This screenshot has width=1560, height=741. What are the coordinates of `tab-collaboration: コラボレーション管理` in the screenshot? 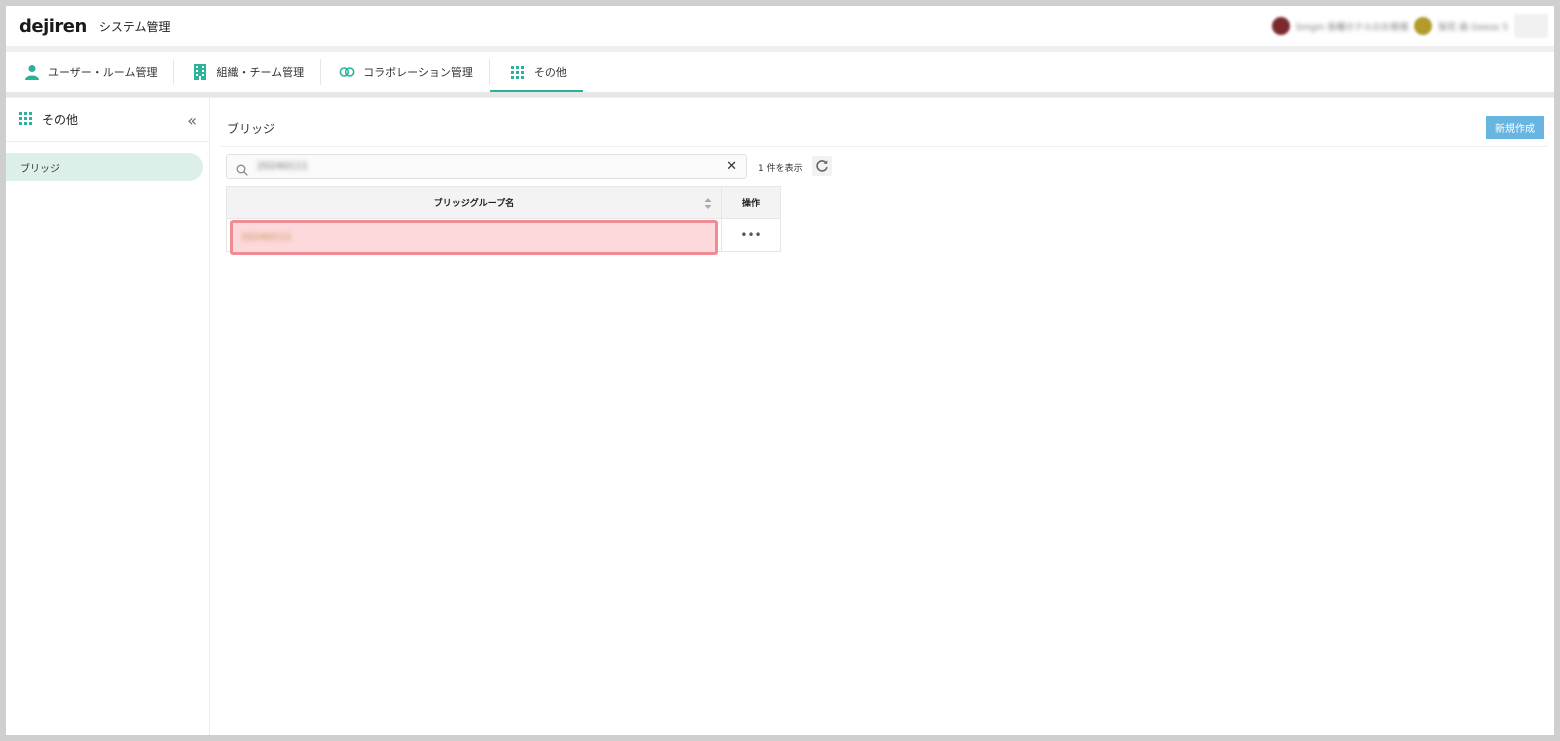 It's located at (405, 72).